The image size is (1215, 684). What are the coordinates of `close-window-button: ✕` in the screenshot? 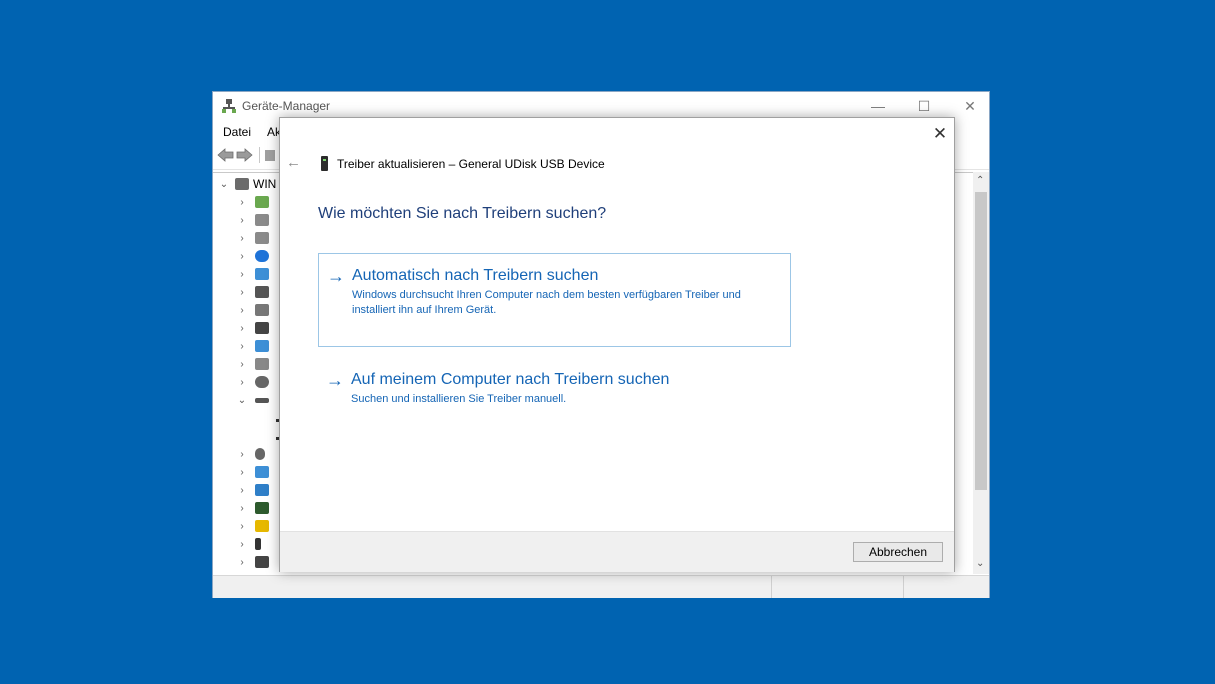 It's located at (970, 106).